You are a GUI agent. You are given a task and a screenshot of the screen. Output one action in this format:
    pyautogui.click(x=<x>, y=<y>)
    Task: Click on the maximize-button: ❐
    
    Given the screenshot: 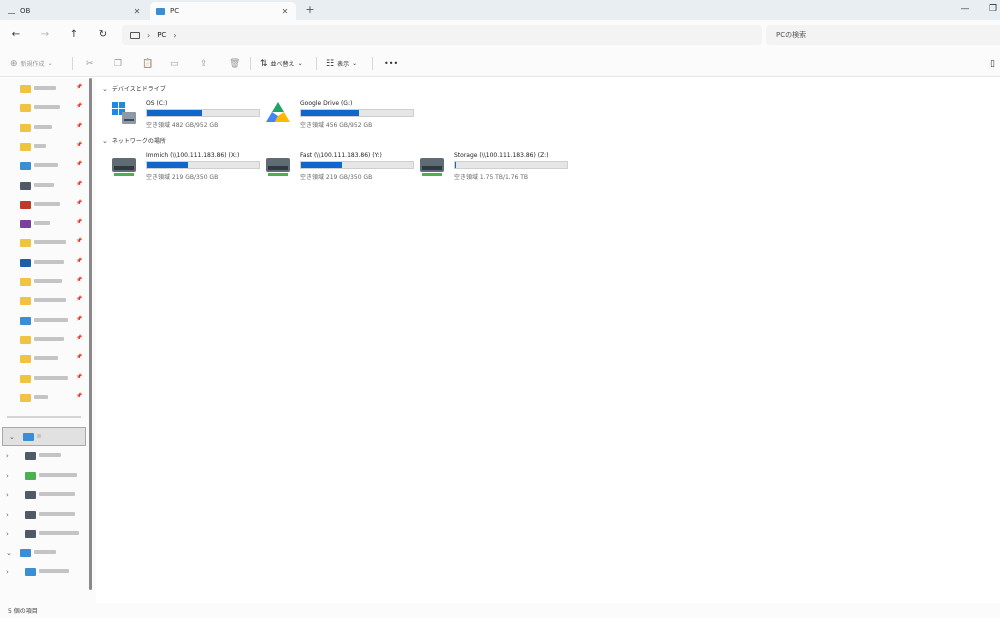 What is the action you would take?
    pyautogui.click(x=993, y=9)
    